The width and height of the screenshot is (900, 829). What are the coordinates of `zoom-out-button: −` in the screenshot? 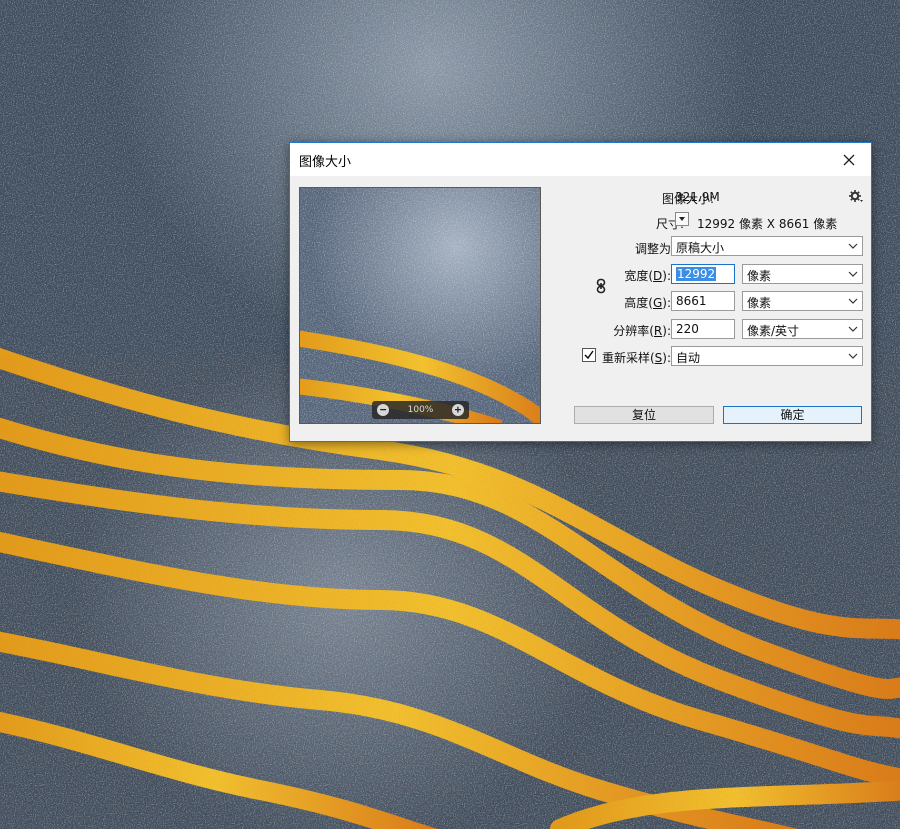 It's located at (383, 410).